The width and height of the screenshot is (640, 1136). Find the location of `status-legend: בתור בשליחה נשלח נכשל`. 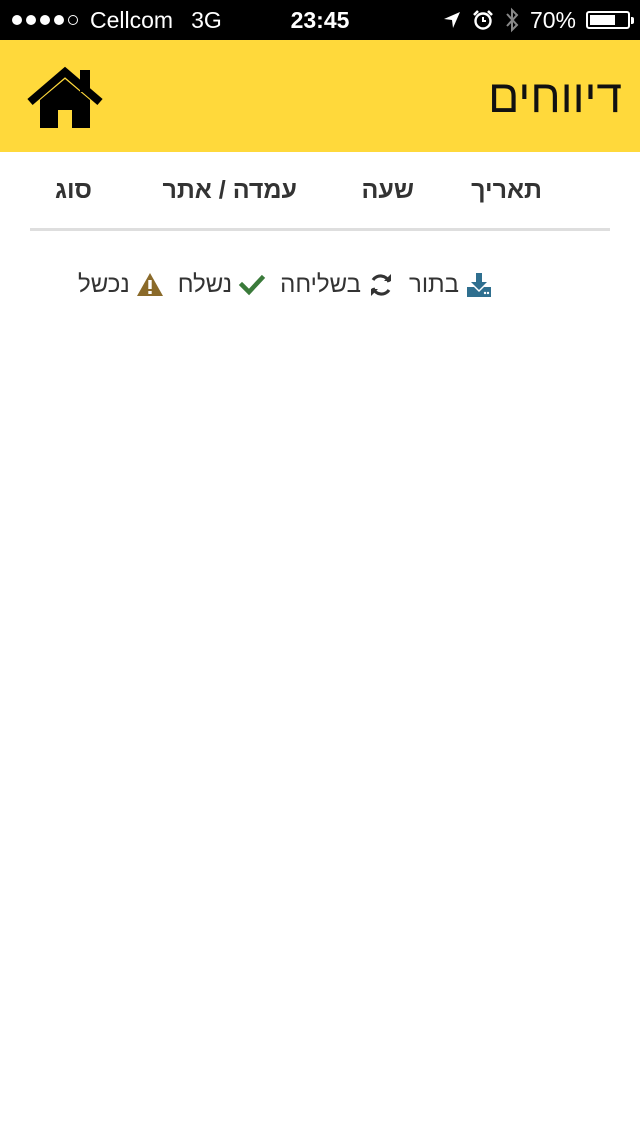

status-legend: בתור בשליחה נשלח נכשל is located at coordinates (285, 285).